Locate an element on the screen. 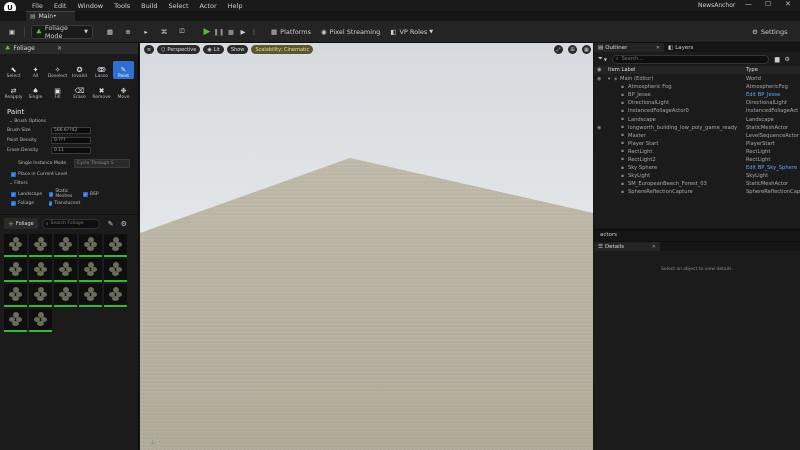 This screenshot has width=800, height=450. tool-lasso-button: ↂ Lasso is located at coordinates (101, 70).